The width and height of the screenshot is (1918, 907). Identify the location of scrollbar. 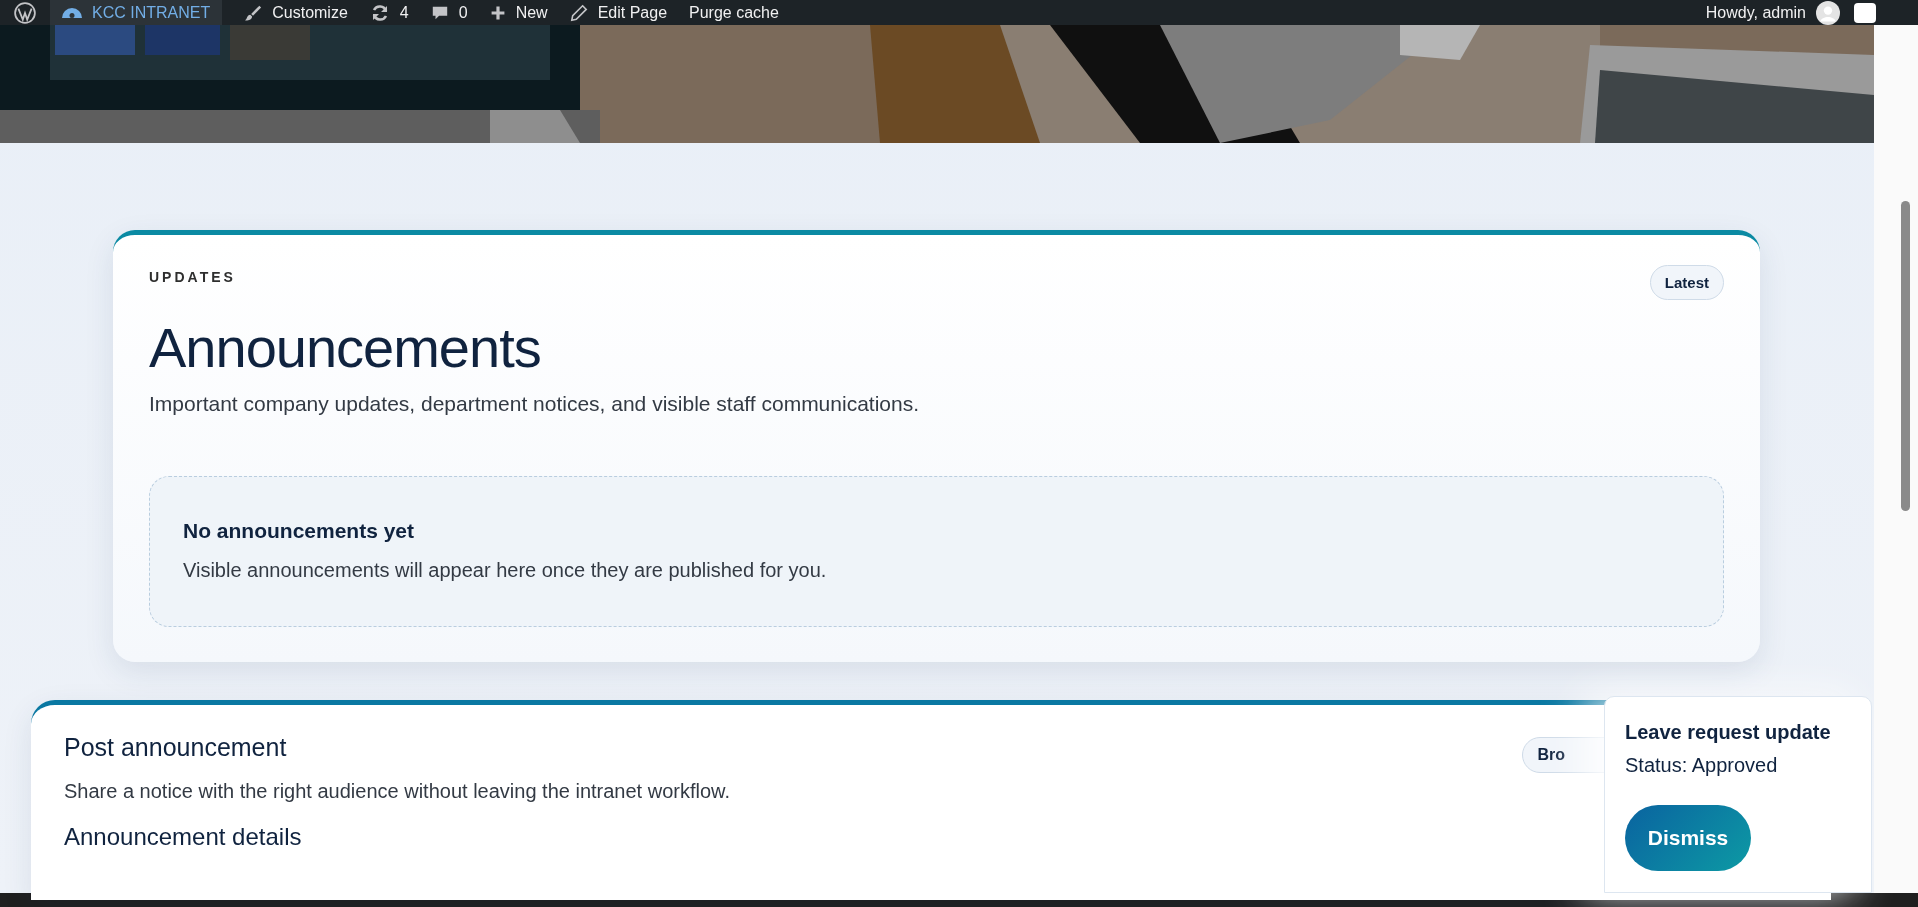
(1896, 459).